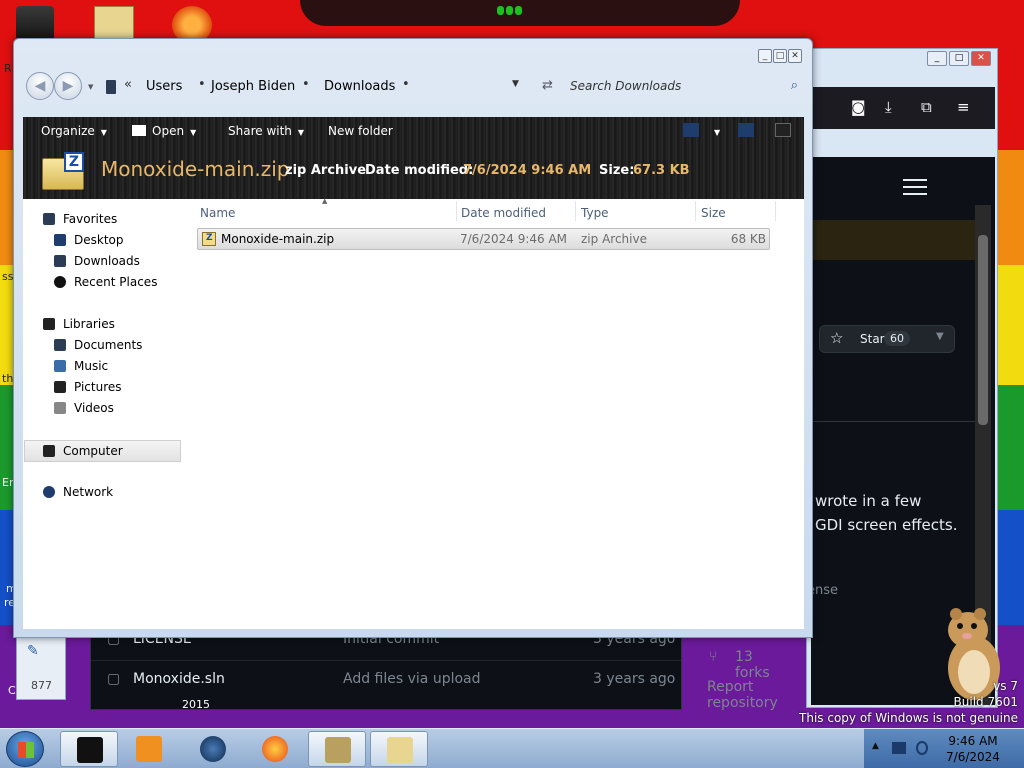  I want to click on wallpaper-label: 2015, so click(196, 704).